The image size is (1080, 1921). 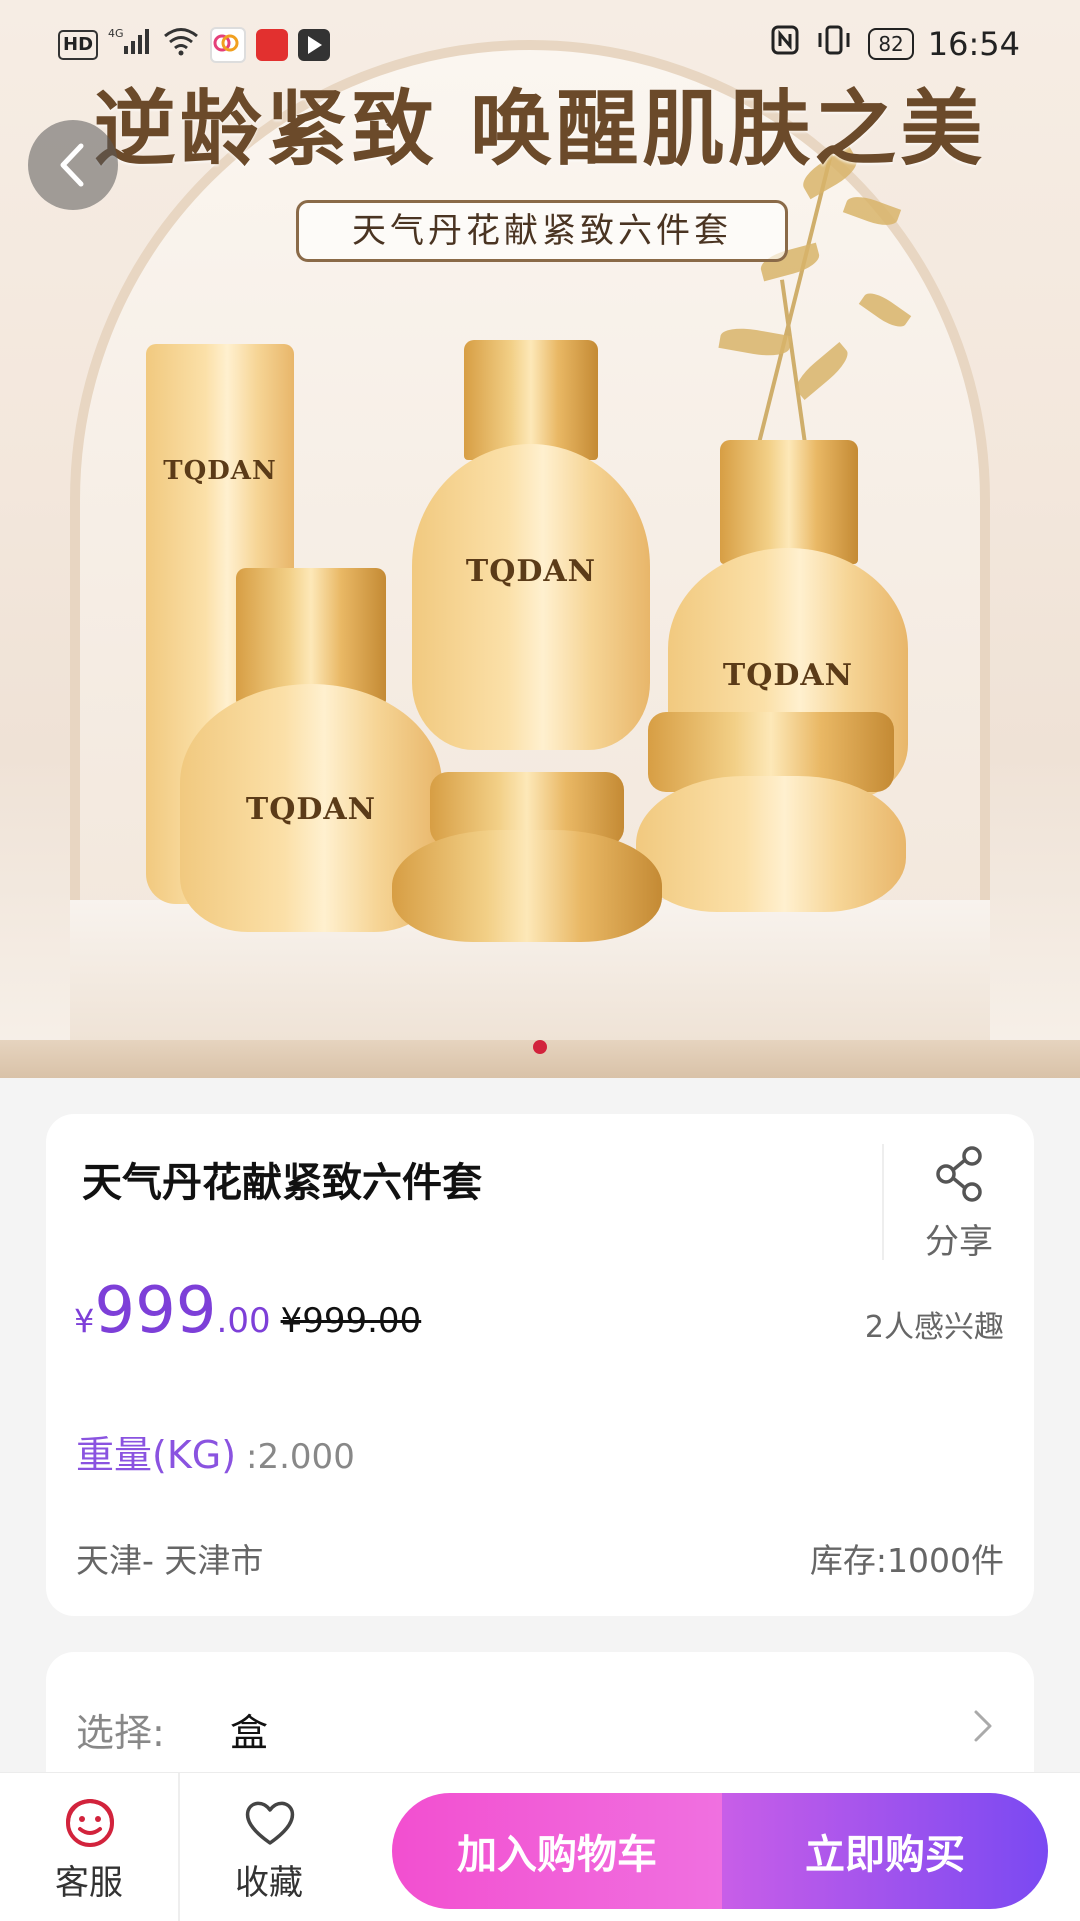 What do you see at coordinates (84, 1321) in the screenshot?
I see `currency-symbol: ¥` at bounding box center [84, 1321].